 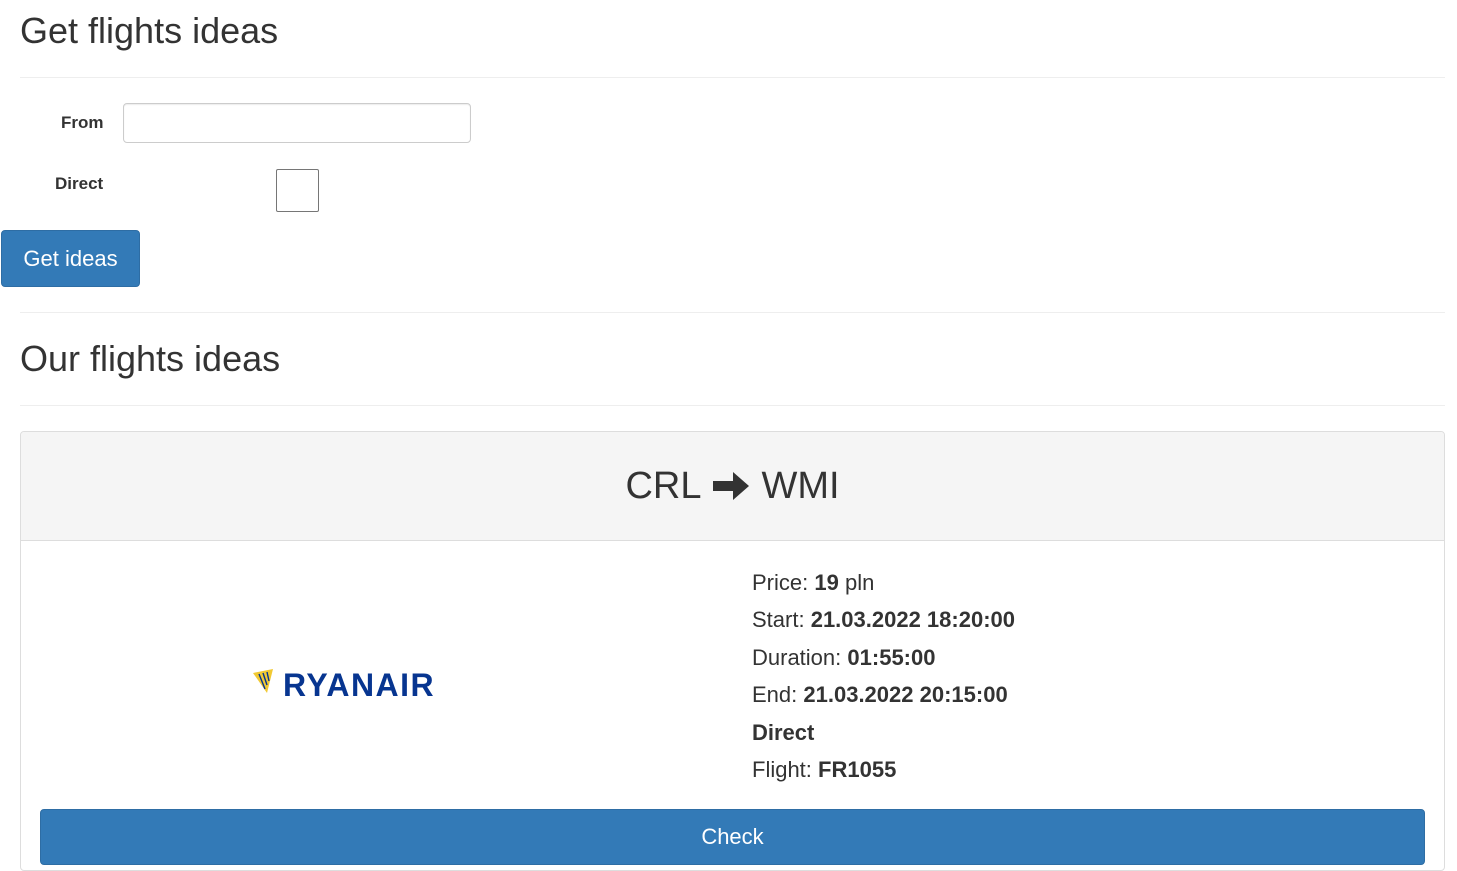 I want to click on direct-checkbox, so click(x=297, y=190).